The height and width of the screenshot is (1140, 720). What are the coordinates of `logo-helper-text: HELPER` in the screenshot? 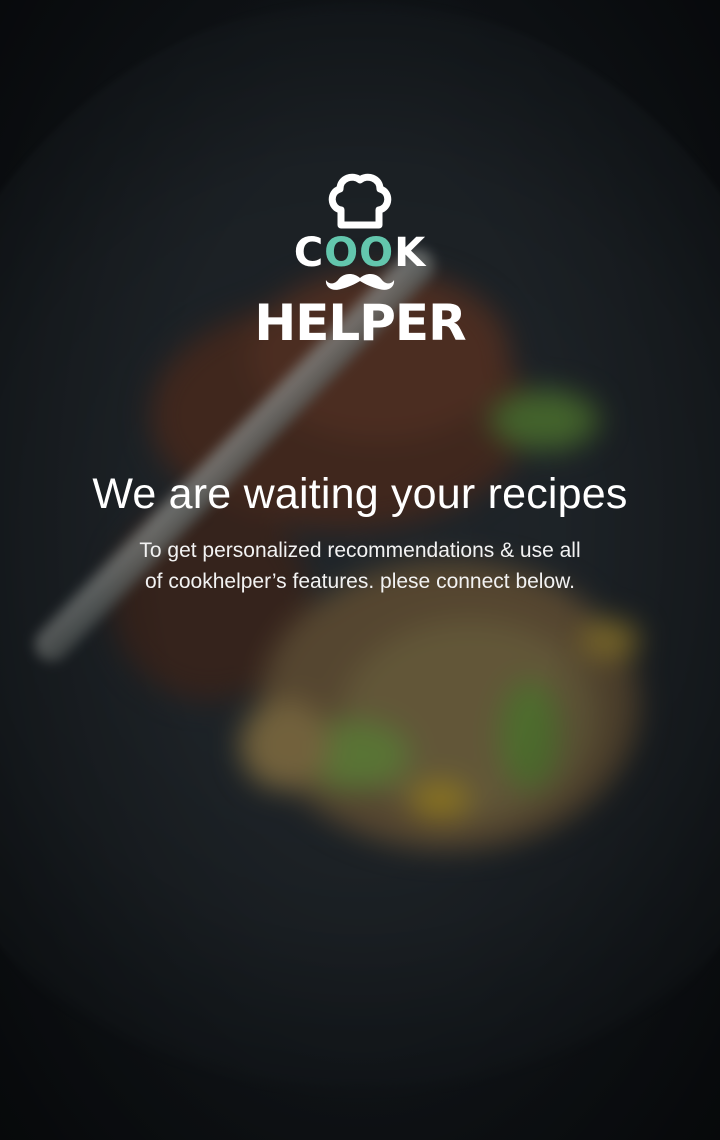 It's located at (360, 323).